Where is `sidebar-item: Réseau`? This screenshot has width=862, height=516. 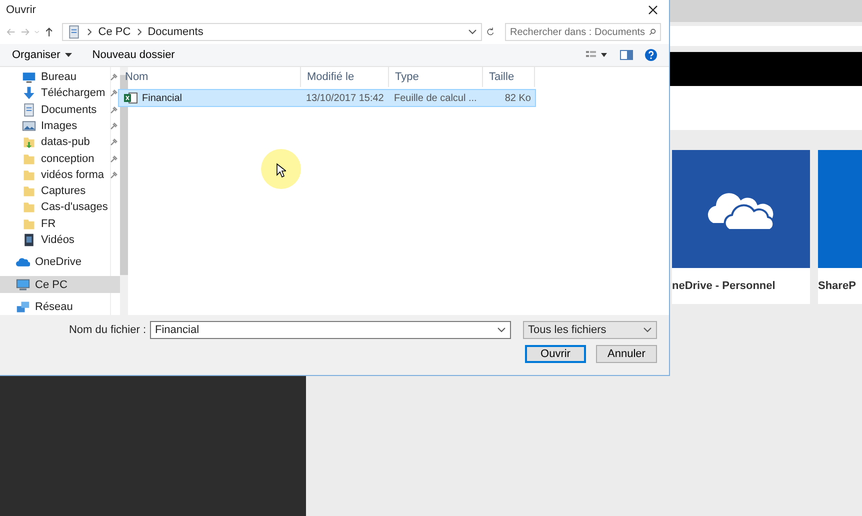 sidebar-item: Réseau is located at coordinates (60, 306).